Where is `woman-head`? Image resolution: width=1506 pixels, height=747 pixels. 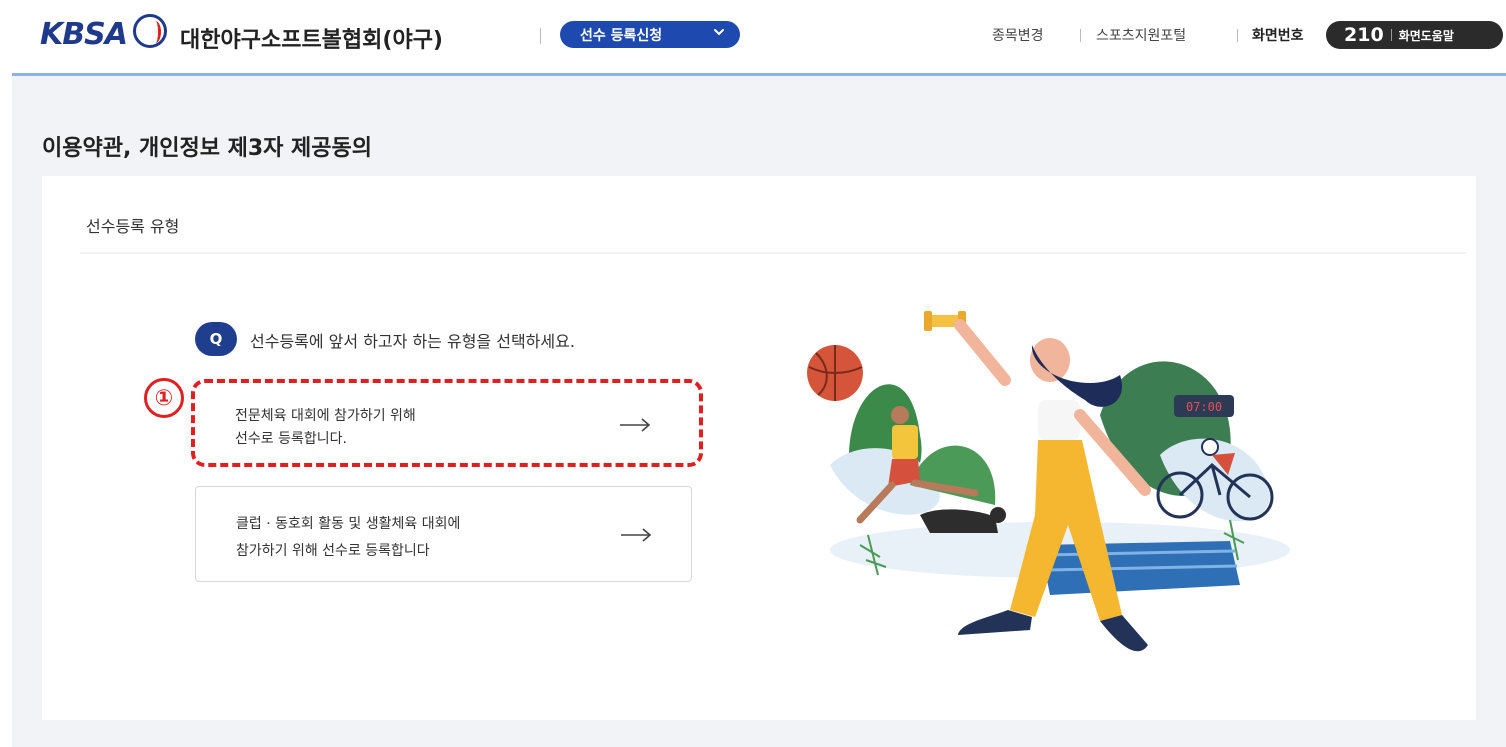
woman-head is located at coordinates (1050, 360).